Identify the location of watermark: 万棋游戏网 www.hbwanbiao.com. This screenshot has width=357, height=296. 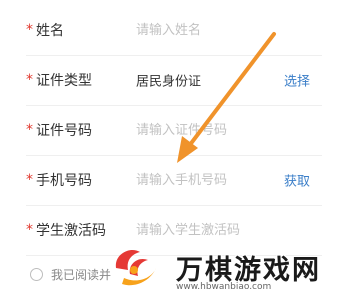
(233, 268).